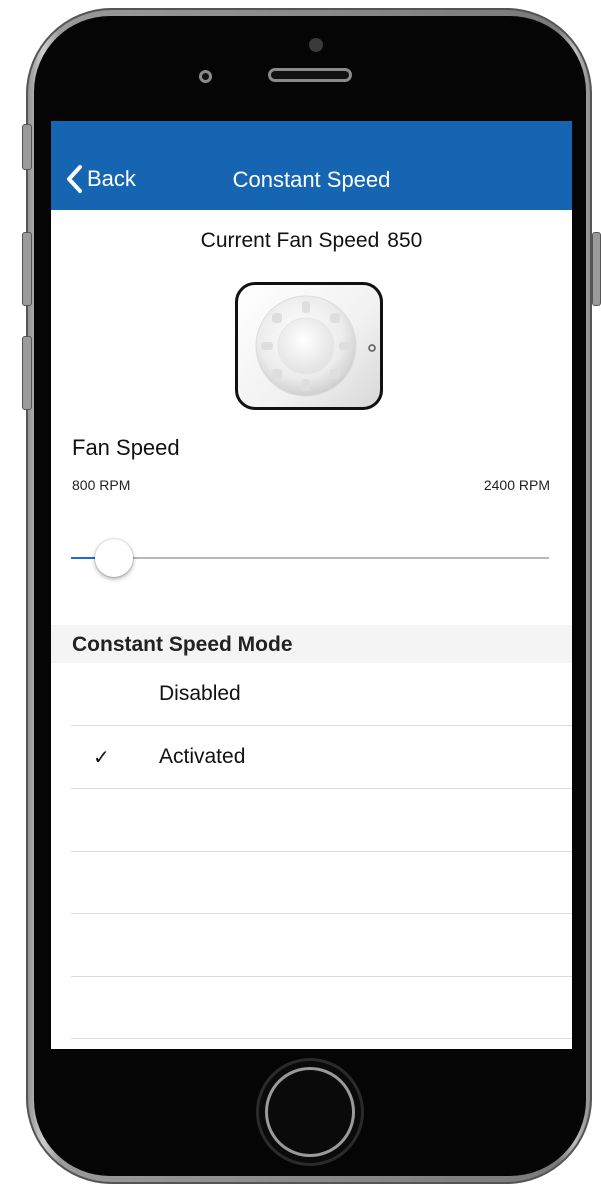 The width and height of the screenshot is (601, 1189). I want to click on checkmark-icon: ✓, so click(101, 758).